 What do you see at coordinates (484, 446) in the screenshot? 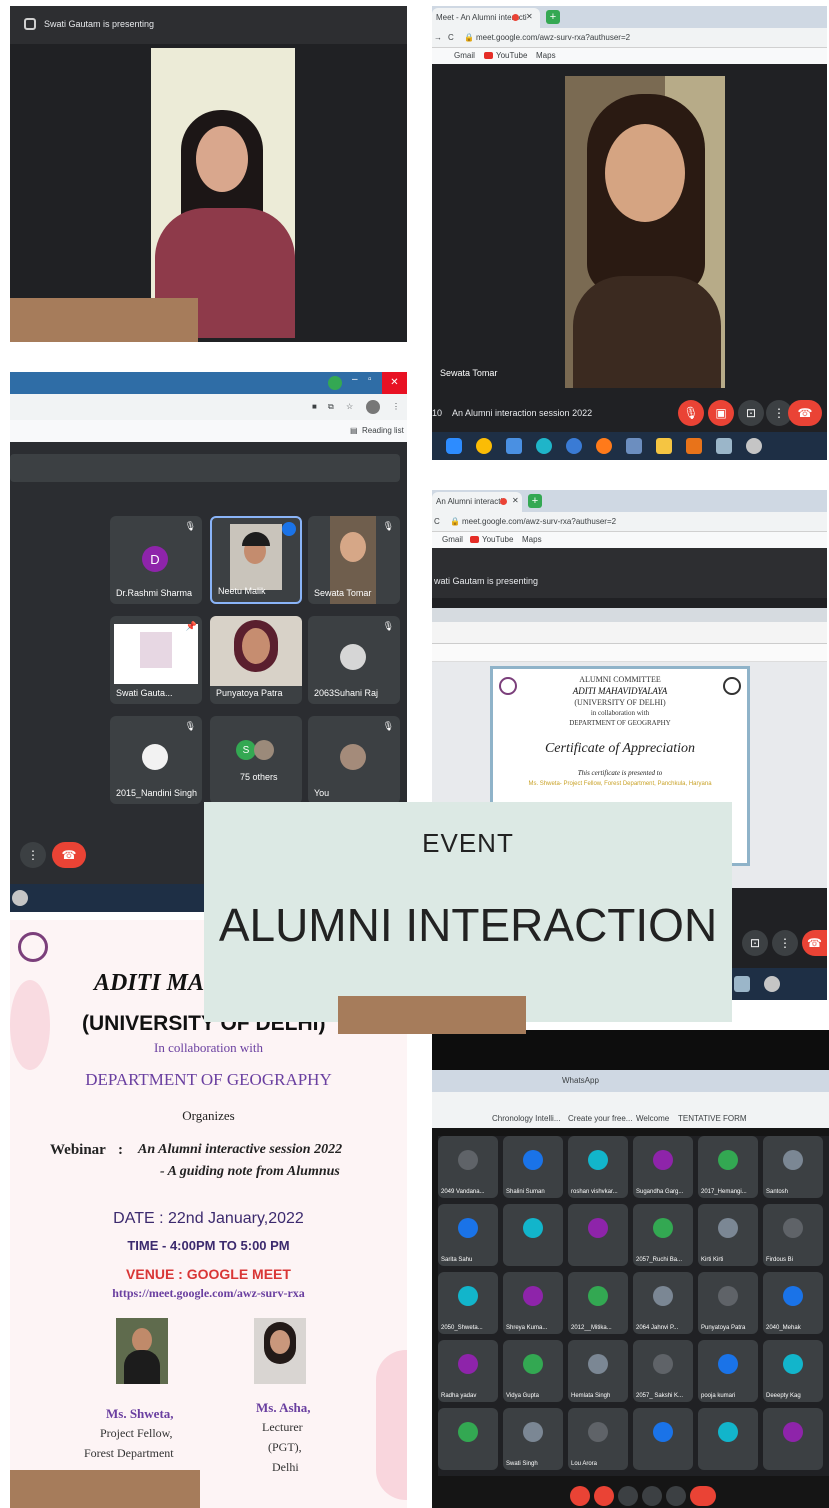
I see `taskbar-chrome-icon` at bounding box center [484, 446].